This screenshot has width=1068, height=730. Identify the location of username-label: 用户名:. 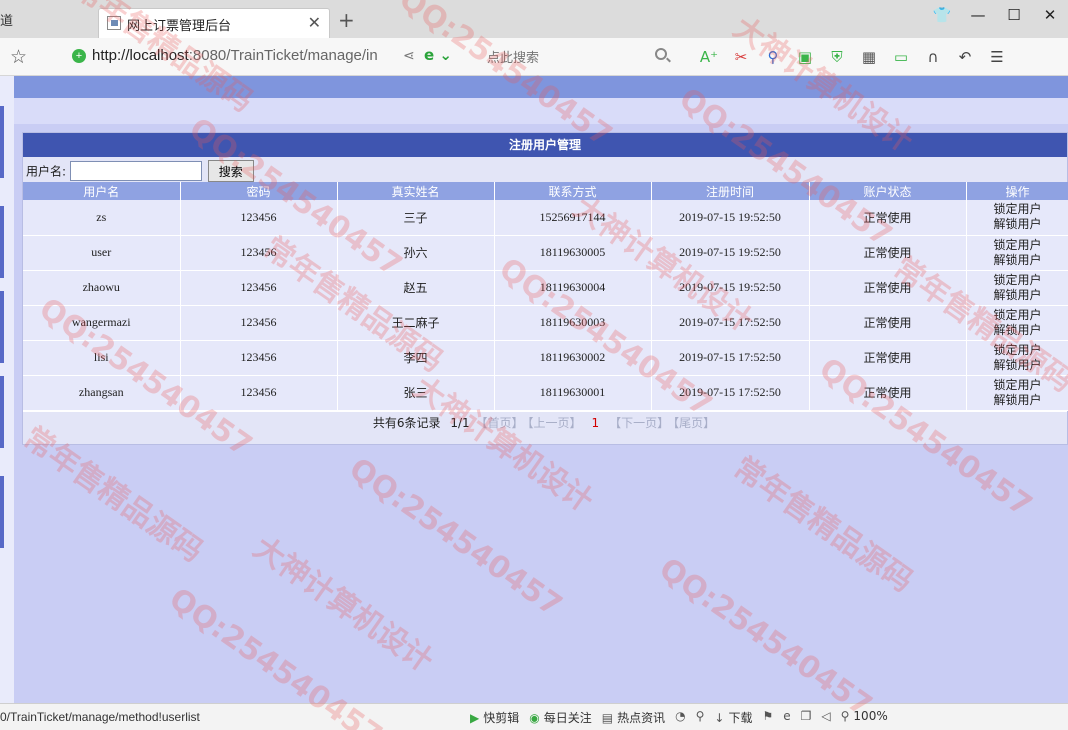
(46, 171).